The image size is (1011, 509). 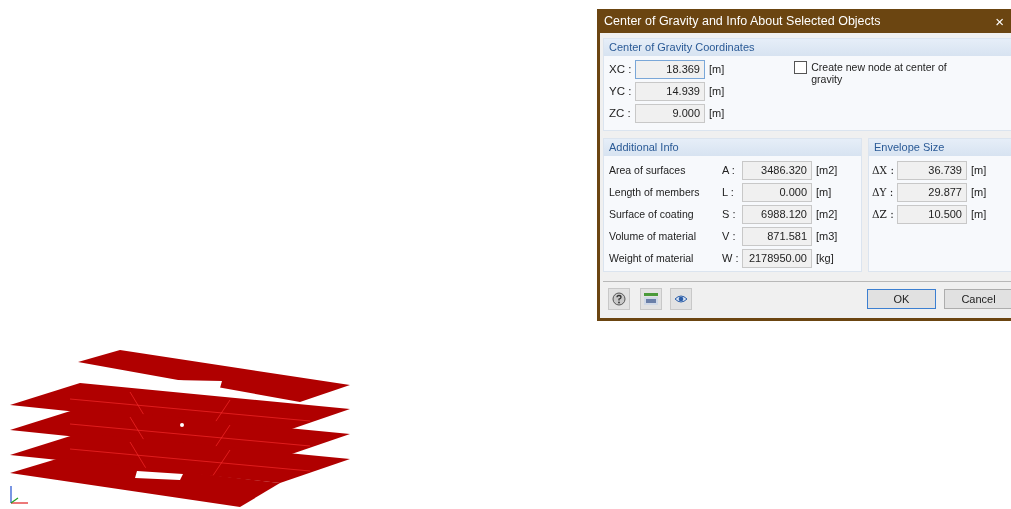 What do you see at coordinates (977, 299) in the screenshot?
I see `dialog-button: Cancel` at bounding box center [977, 299].